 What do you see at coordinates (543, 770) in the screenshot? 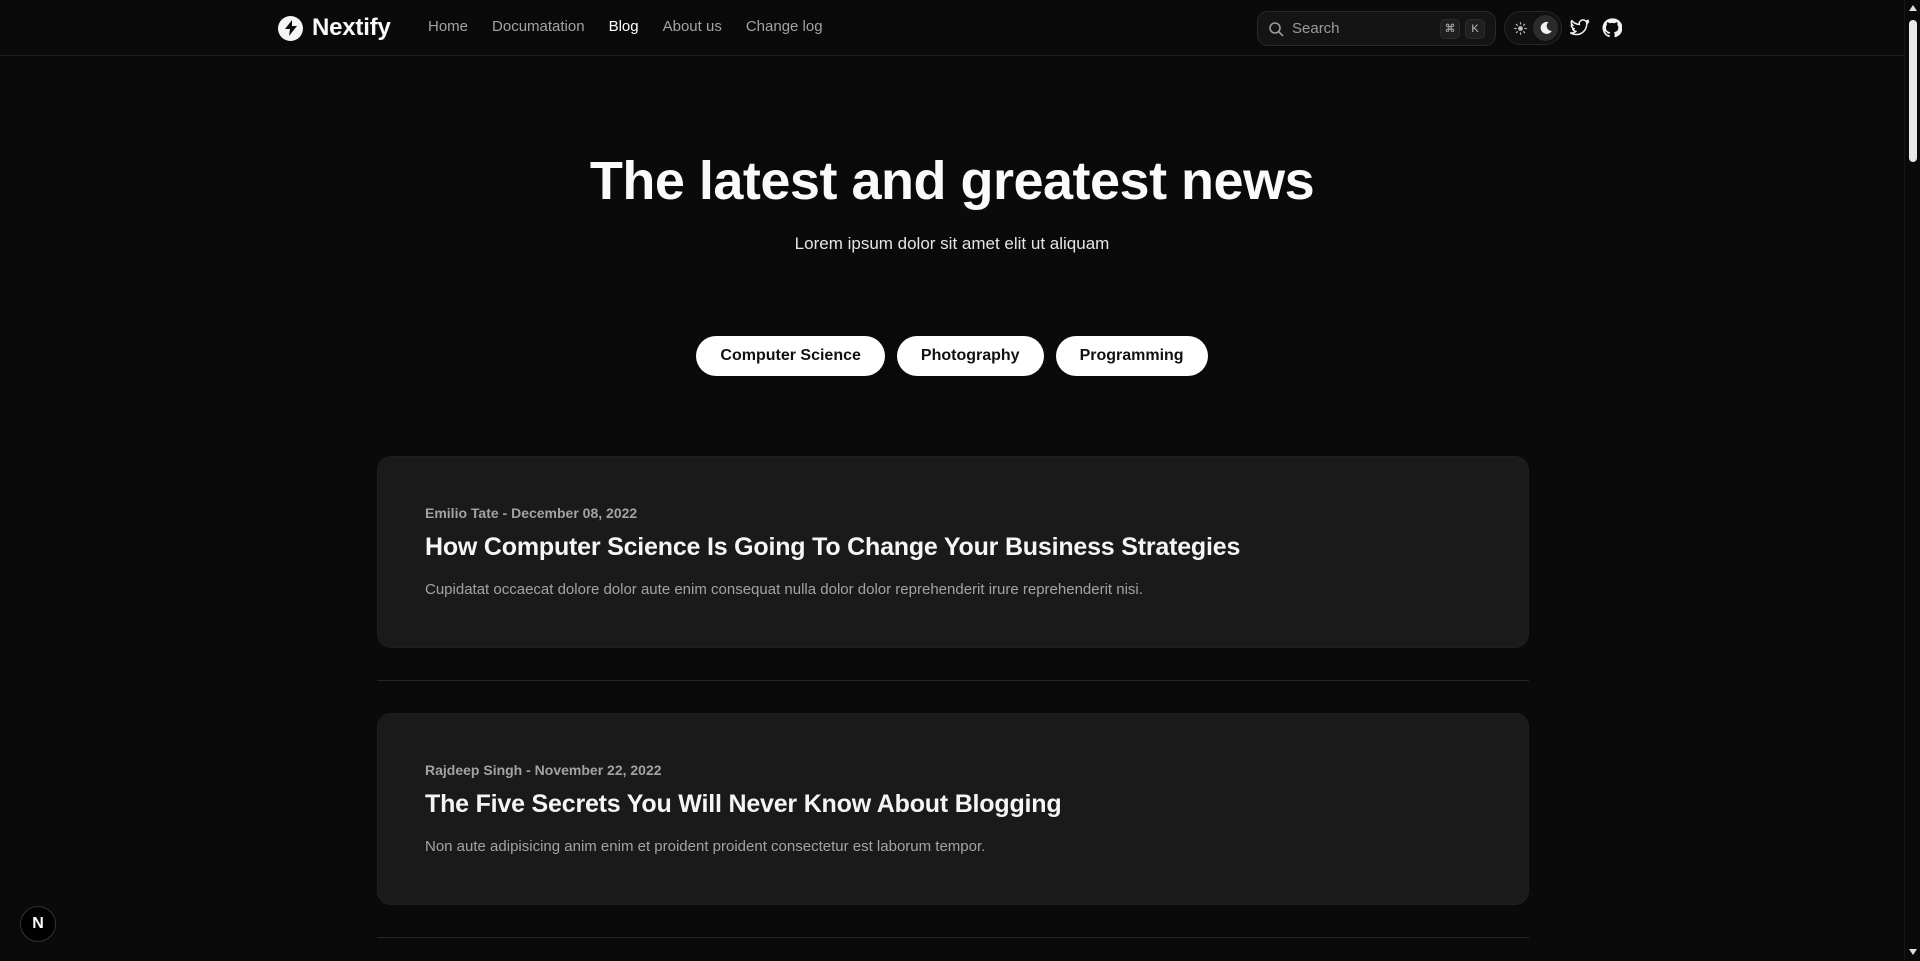
I see `post-meta: Rajdeep Singh - November 22, 2022` at bounding box center [543, 770].